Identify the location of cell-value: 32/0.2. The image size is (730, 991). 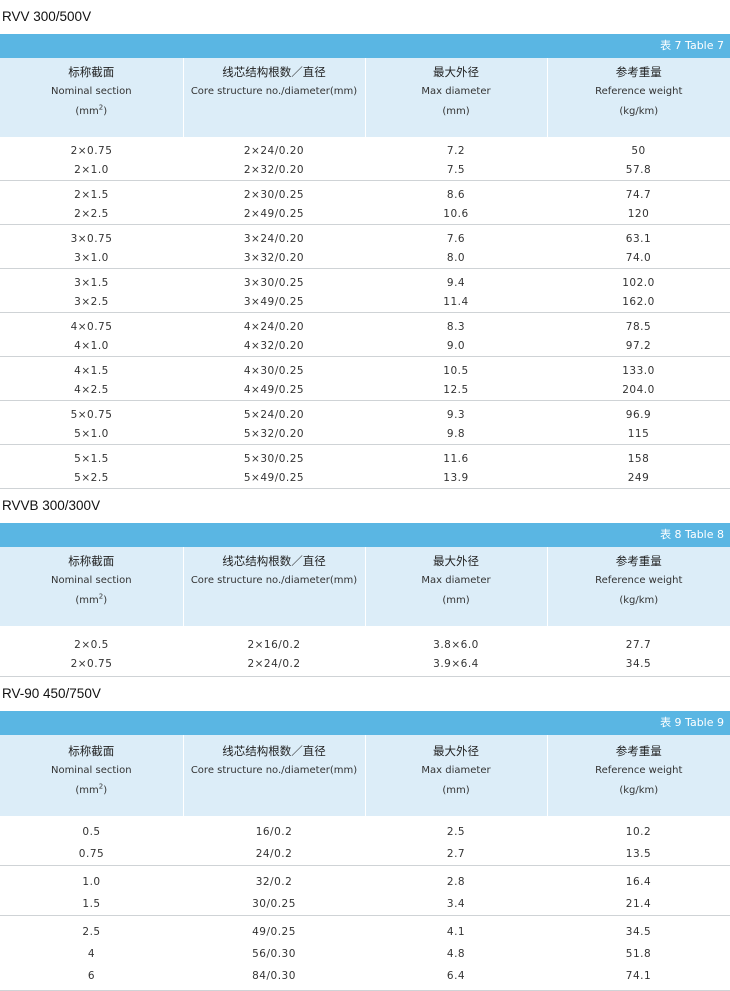
(274, 882).